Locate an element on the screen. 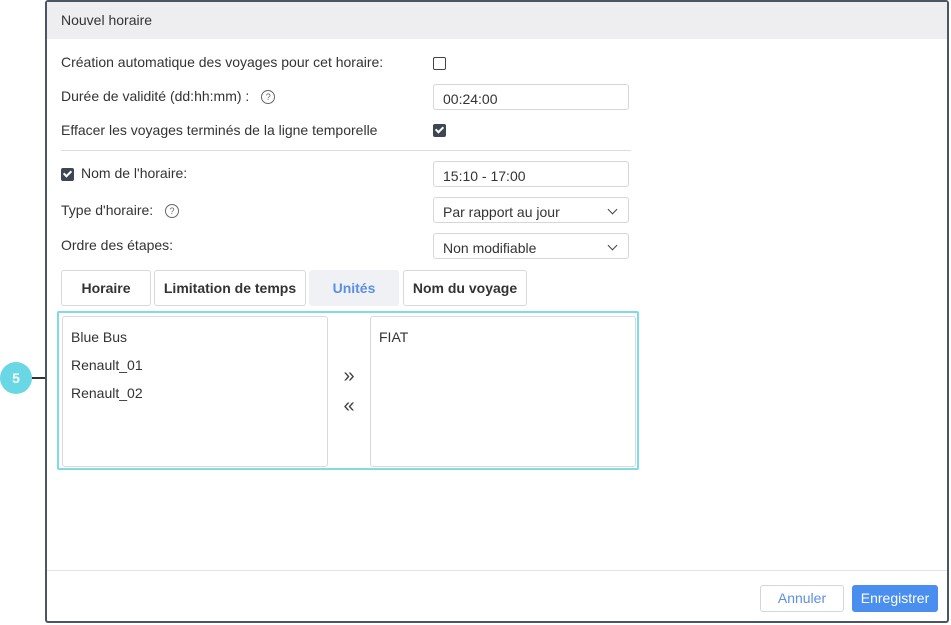  tab-horaire: Horaire is located at coordinates (106, 288).